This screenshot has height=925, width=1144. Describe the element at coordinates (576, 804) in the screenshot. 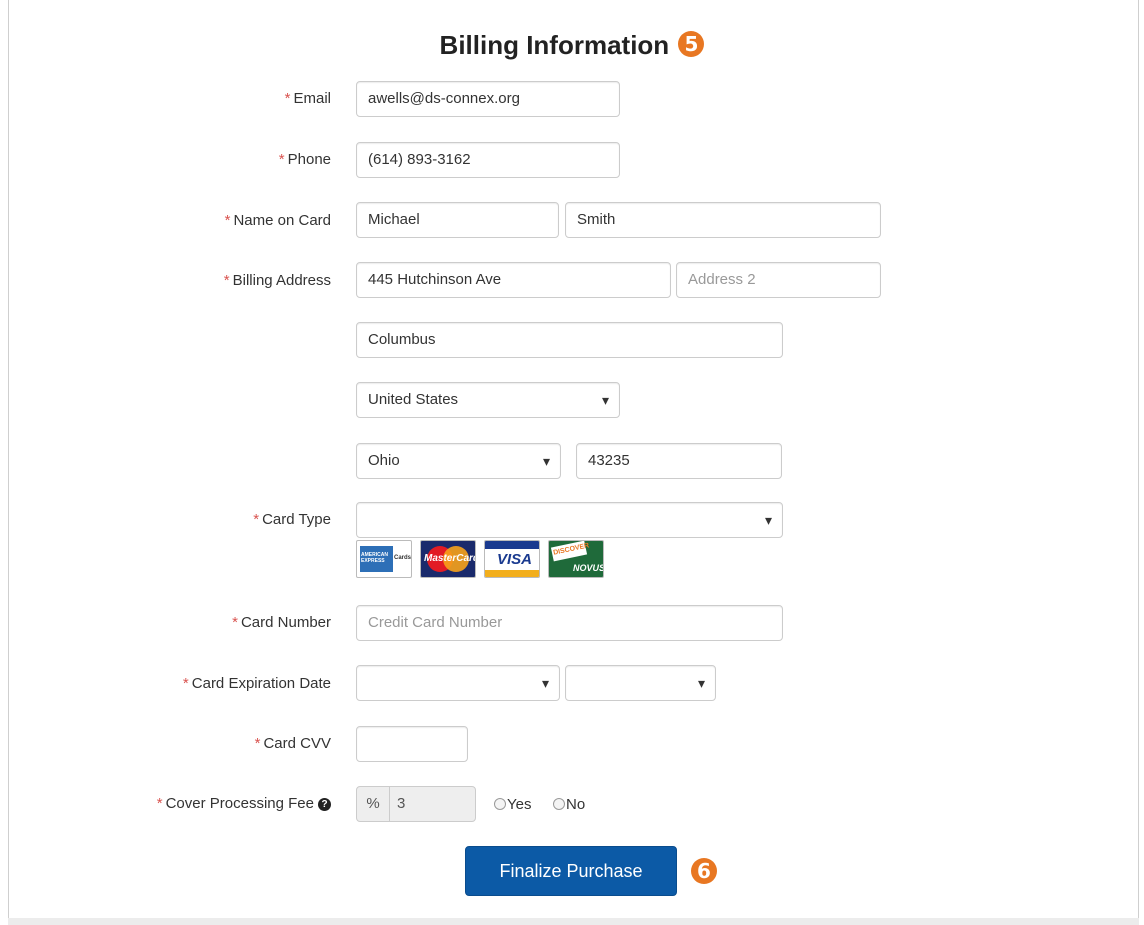

I see `radio-no-label: No` at that location.